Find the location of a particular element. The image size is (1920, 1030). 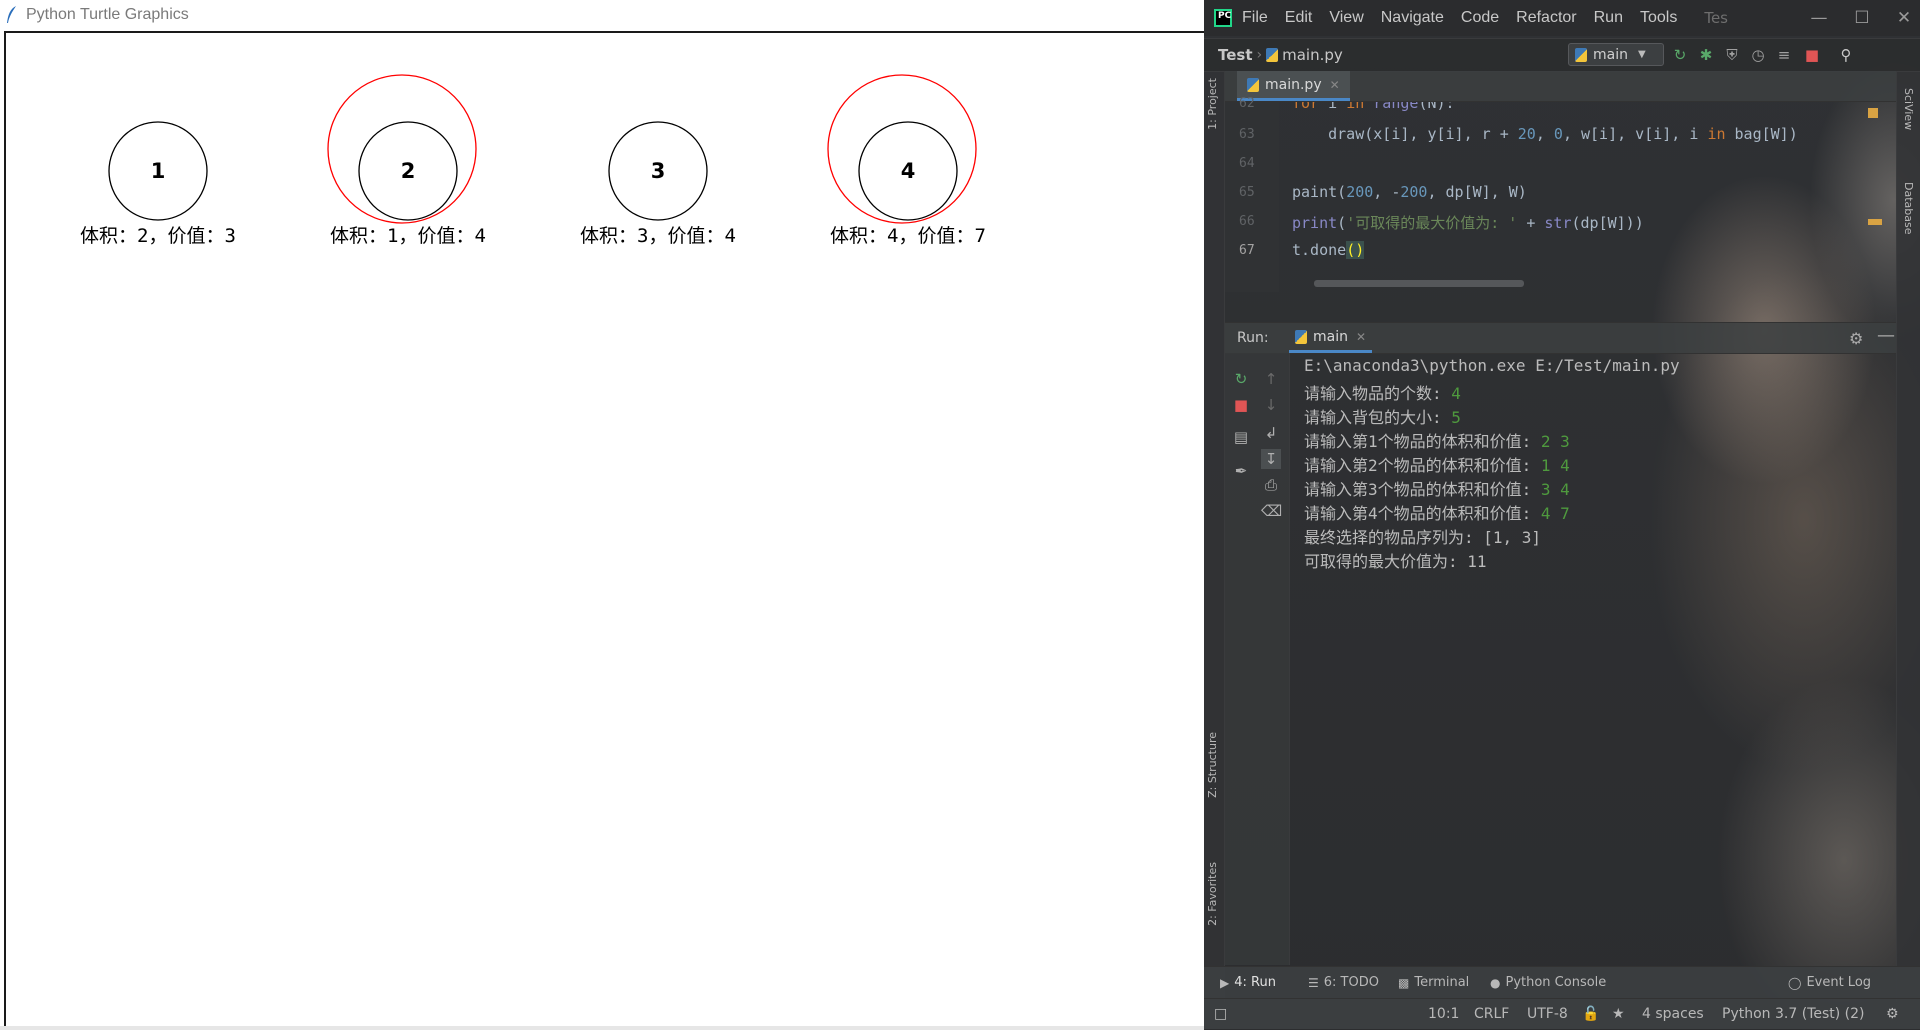

arrow-up-icon: ↑ is located at coordinates (1271, 379).